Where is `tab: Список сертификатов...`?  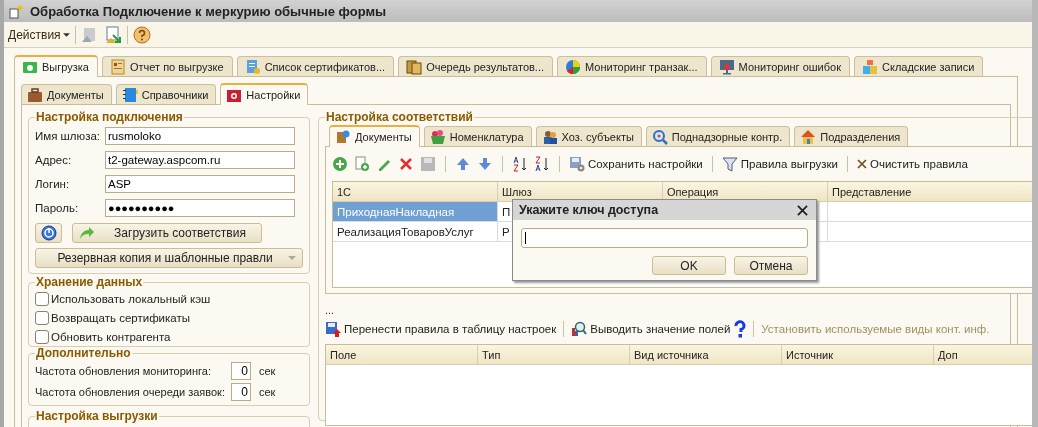
tab: Список сертификатов... is located at coordinates (315, 66).